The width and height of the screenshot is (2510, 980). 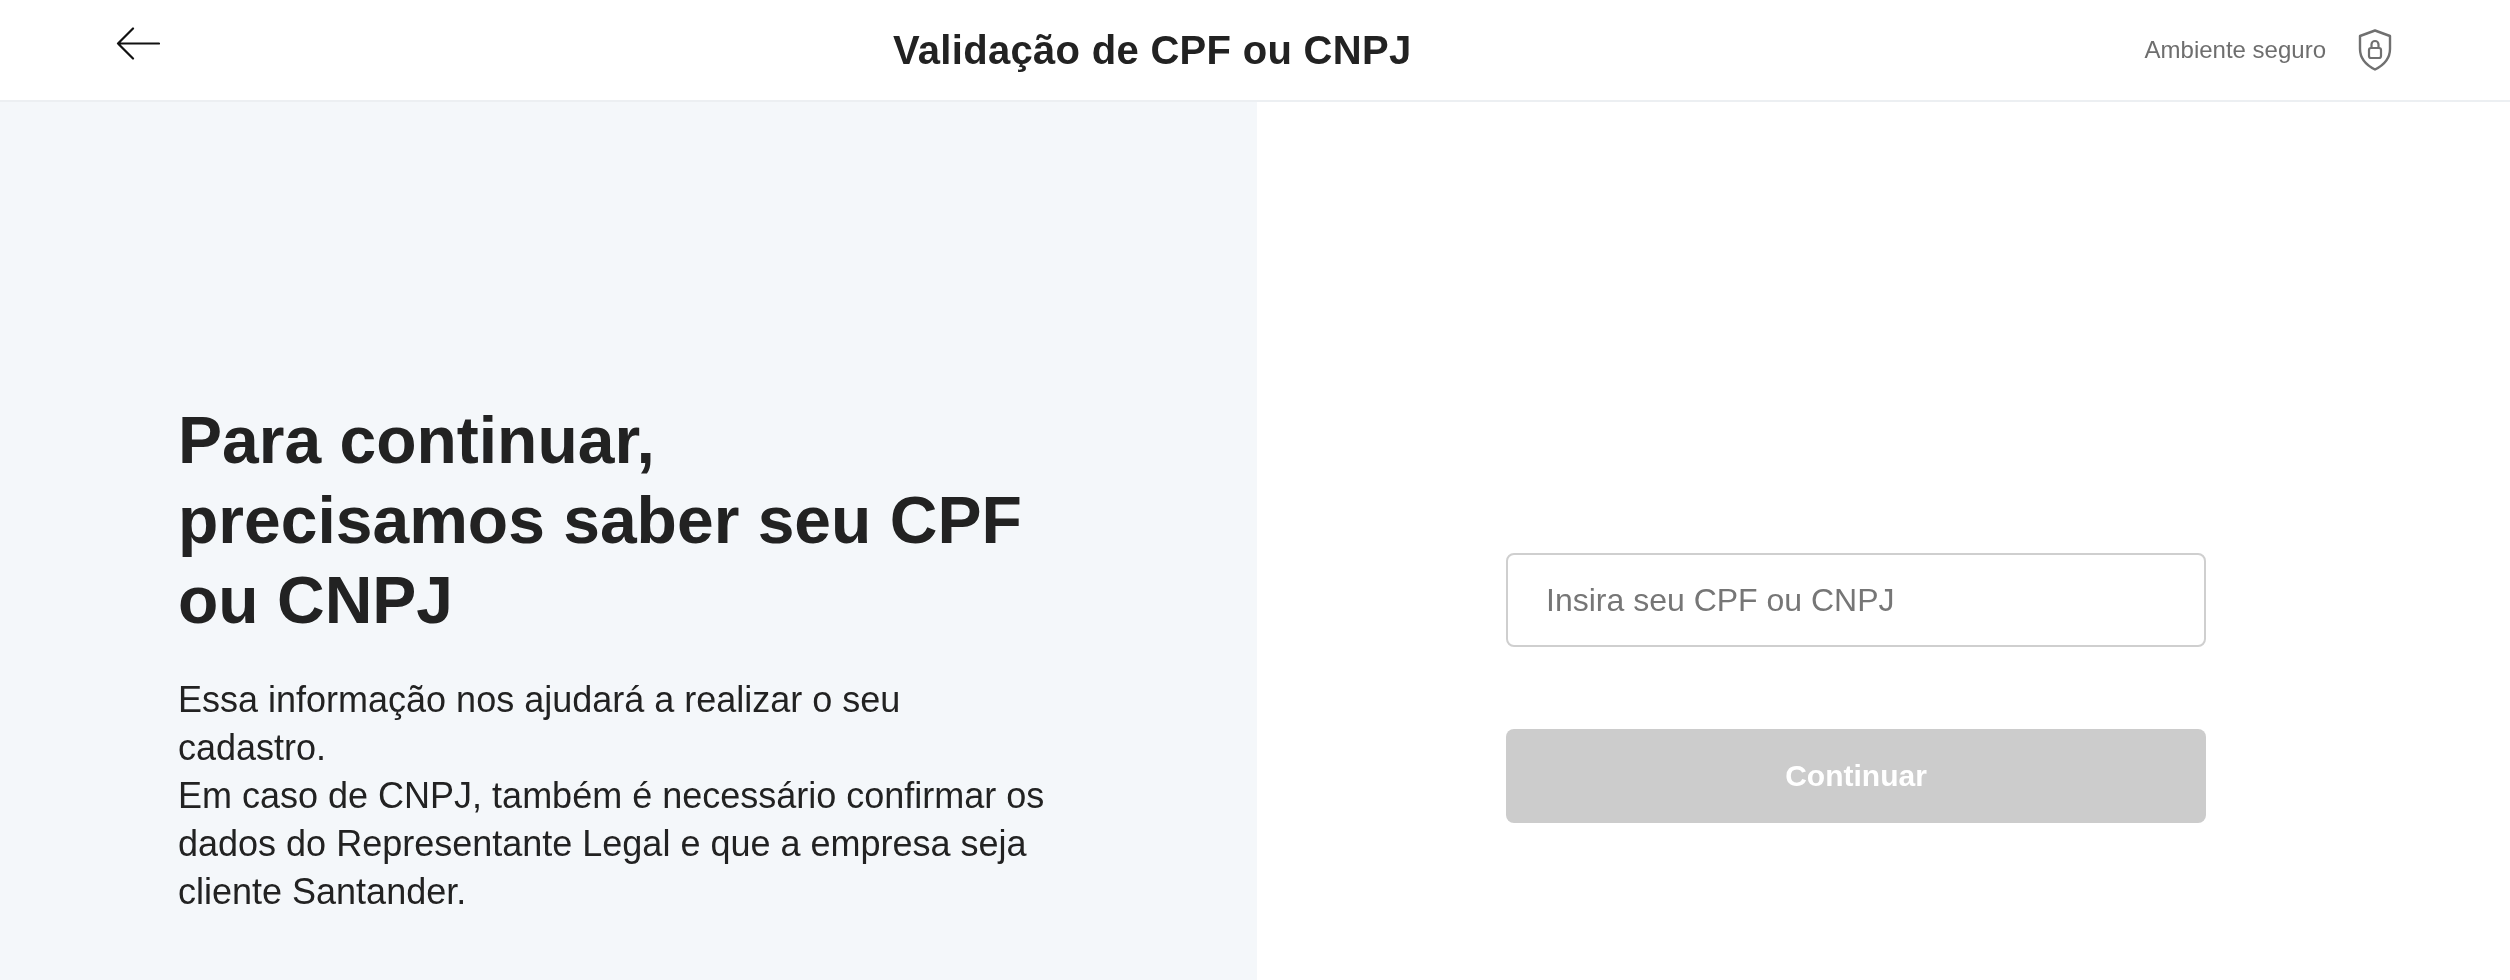 I want to click on intro-paragraph: Em caso de CNPJ, também é necessário confirmar os dados do Representante Legal e que a empresa seja cliente Santander., so click(x=612, y=844).